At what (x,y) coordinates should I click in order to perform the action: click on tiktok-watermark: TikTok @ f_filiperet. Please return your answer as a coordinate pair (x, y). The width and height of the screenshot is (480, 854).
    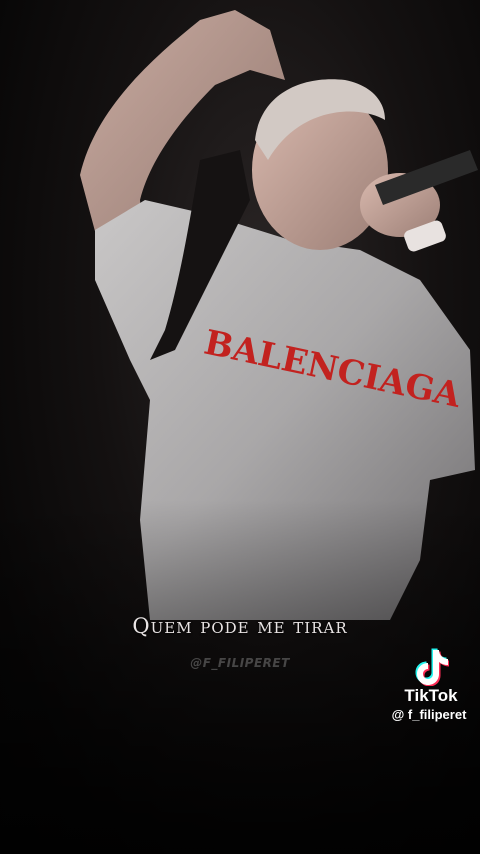
    Looking at the image, I should click on (431, 685).